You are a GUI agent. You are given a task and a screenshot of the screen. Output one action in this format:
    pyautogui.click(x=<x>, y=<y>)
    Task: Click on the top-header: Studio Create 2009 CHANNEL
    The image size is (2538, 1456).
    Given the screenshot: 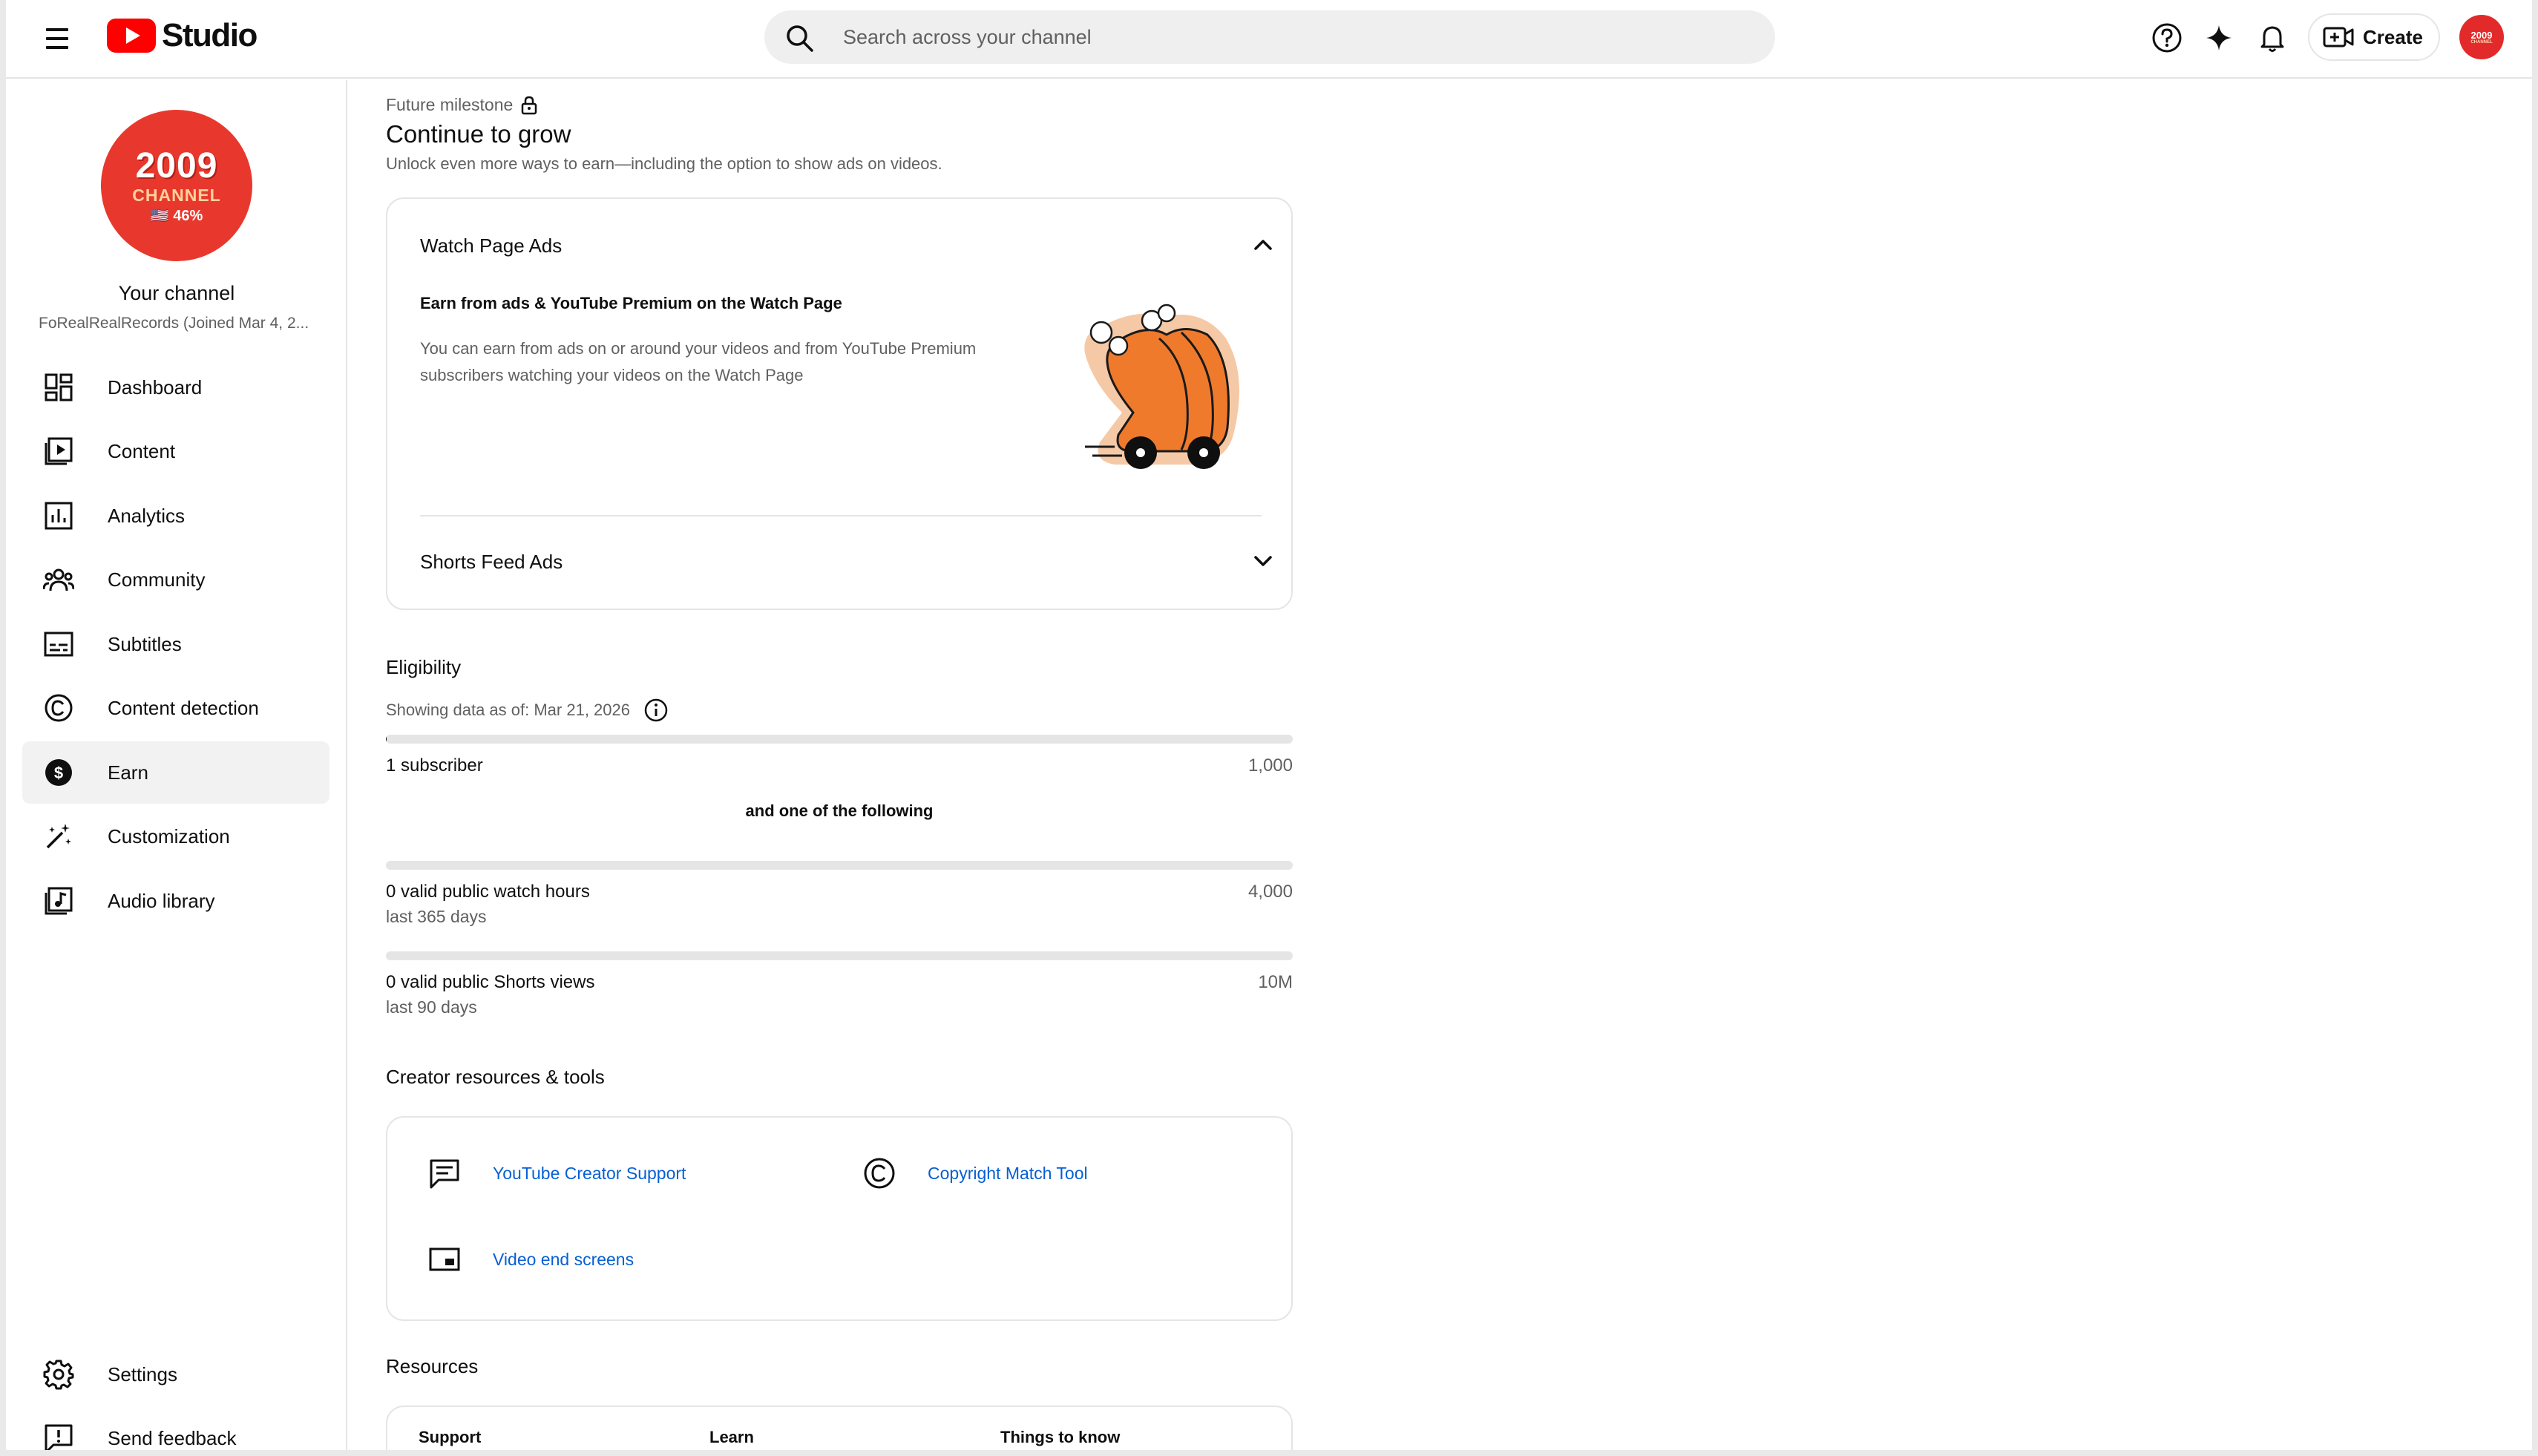 What is the action you would take?
    pyautogui.click(x=1269, y=40)
    